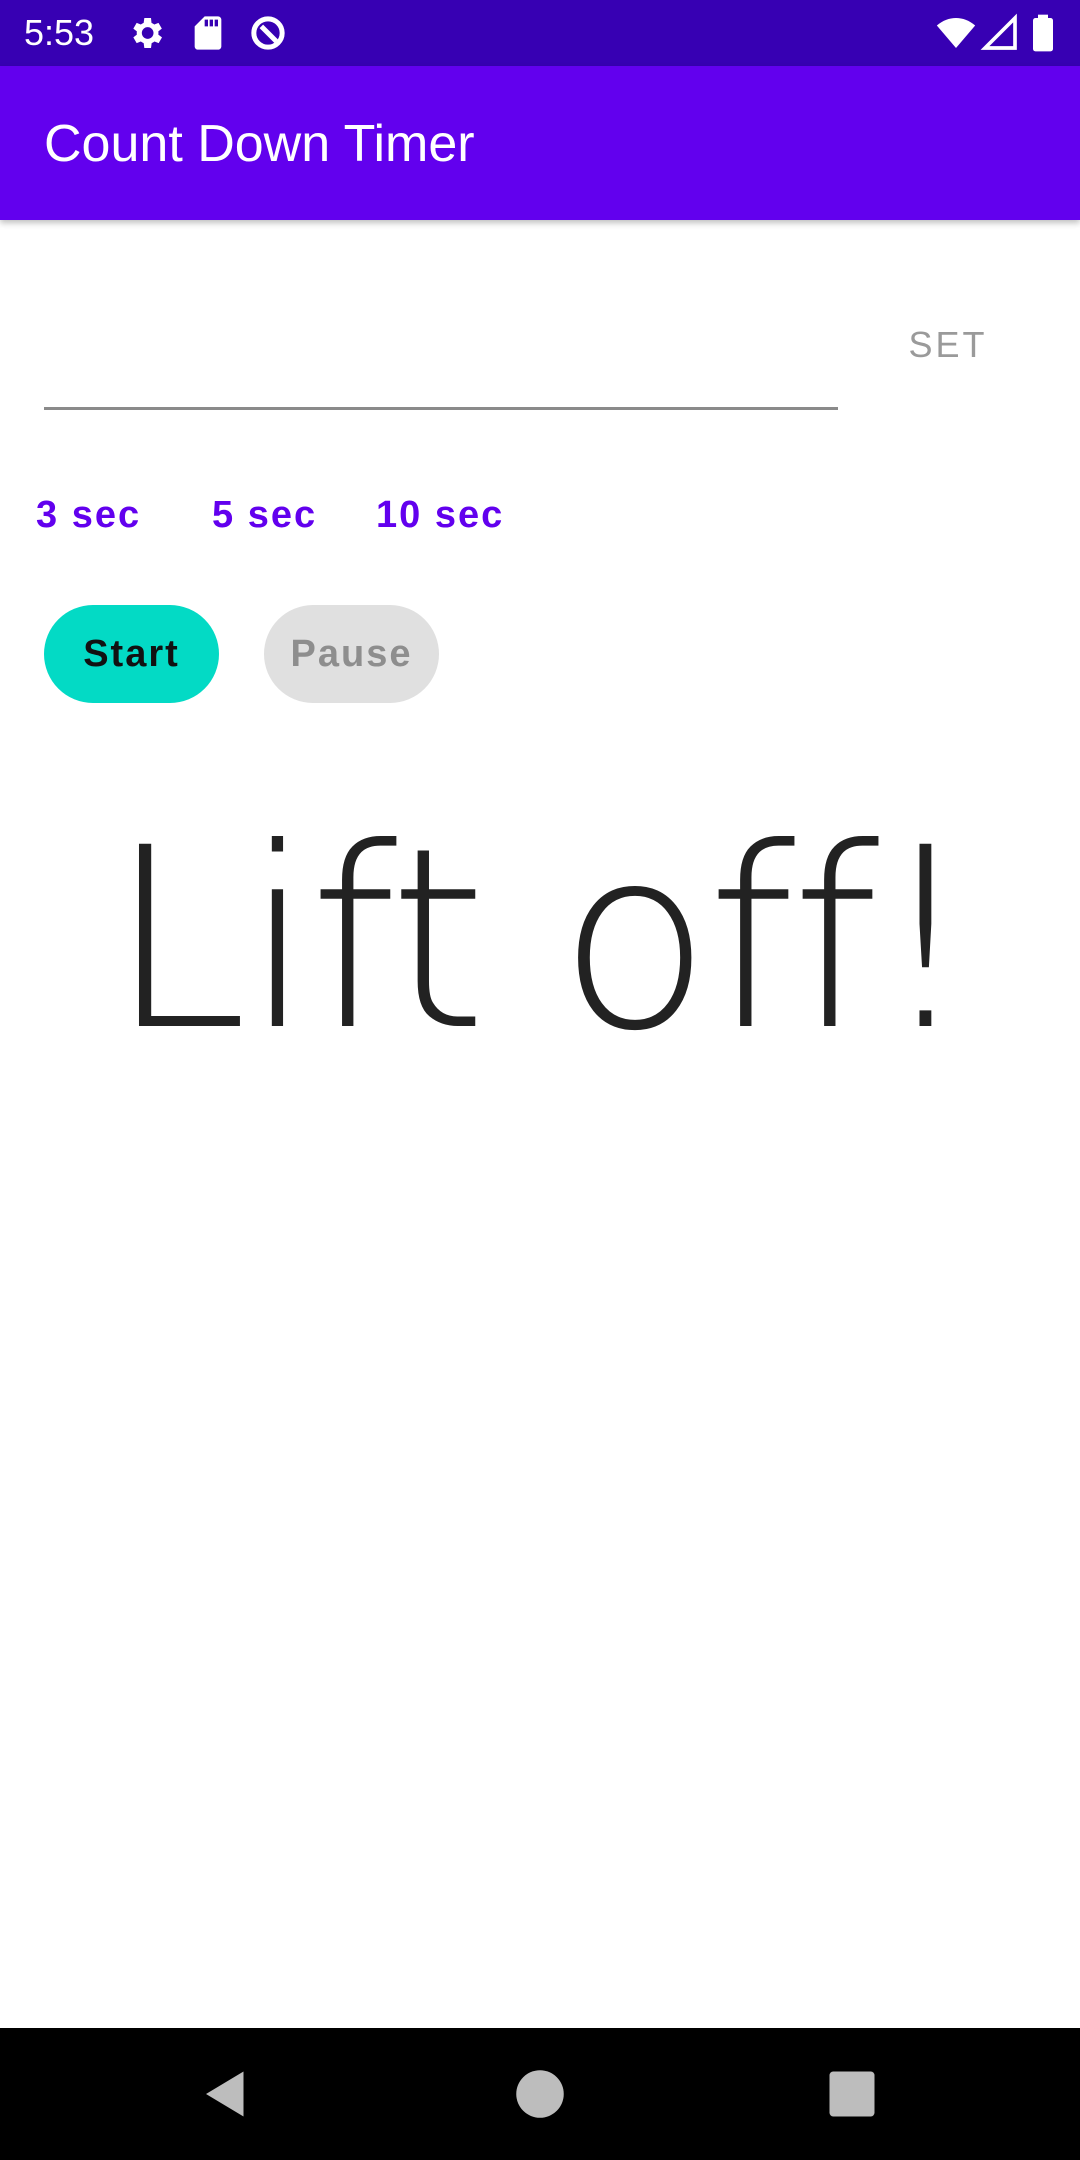 The height and width of the screenshot is (2160, 1080). I want to click on app-bar: Count Down Timer, so click(540, 143).